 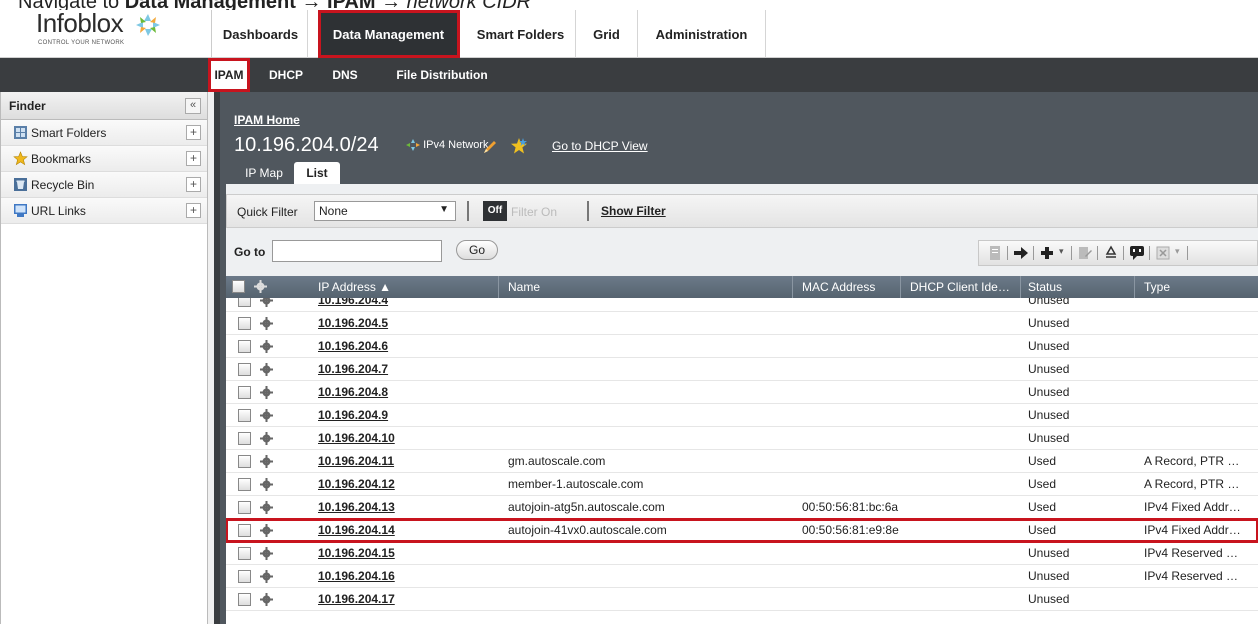 I want to click on nav-tab-grid: Grid, so click(x=607, y=34).